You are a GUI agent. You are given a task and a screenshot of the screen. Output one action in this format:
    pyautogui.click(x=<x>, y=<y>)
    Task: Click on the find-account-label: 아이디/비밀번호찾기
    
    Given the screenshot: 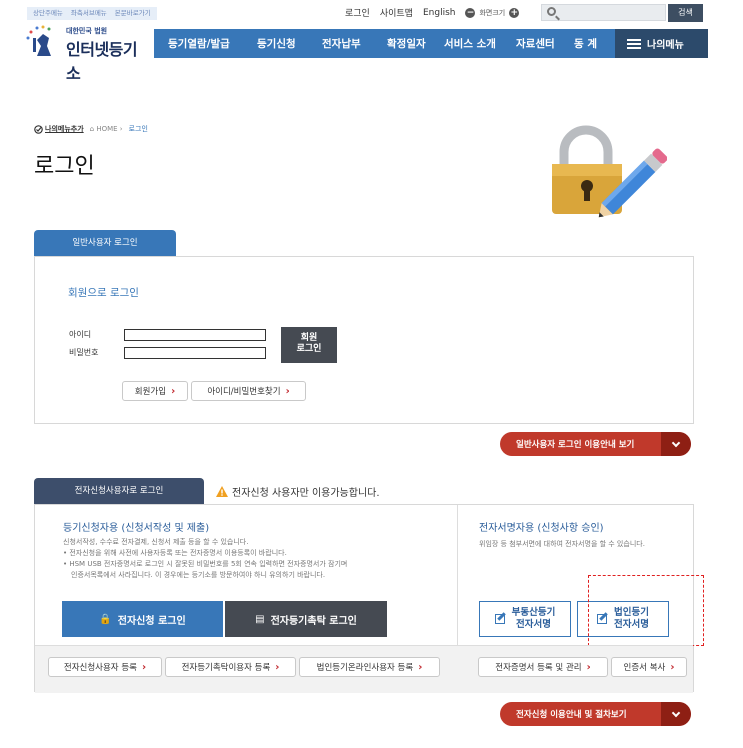 What is the action you would take?
    pyautogui.click(x=244, y=392)
    